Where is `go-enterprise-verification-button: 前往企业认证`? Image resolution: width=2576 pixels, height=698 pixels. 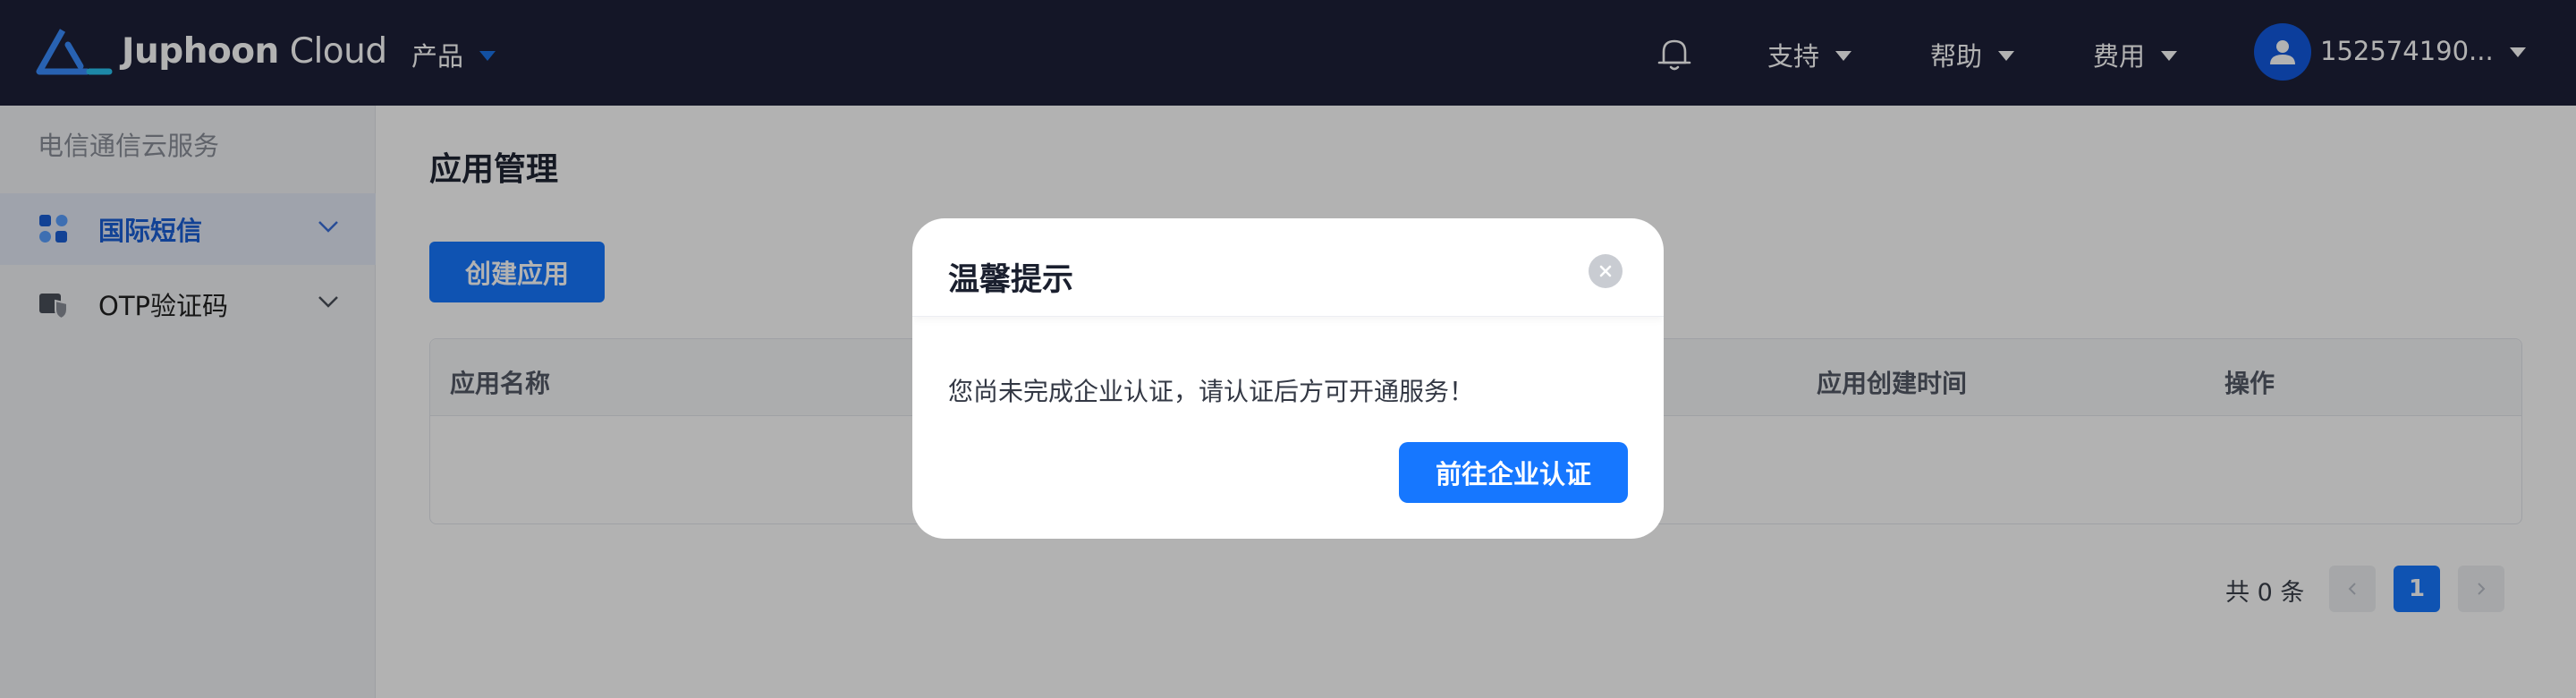 go-enterprise-verification-button: 前往企业认证 is located at coordinates (1513, 472).